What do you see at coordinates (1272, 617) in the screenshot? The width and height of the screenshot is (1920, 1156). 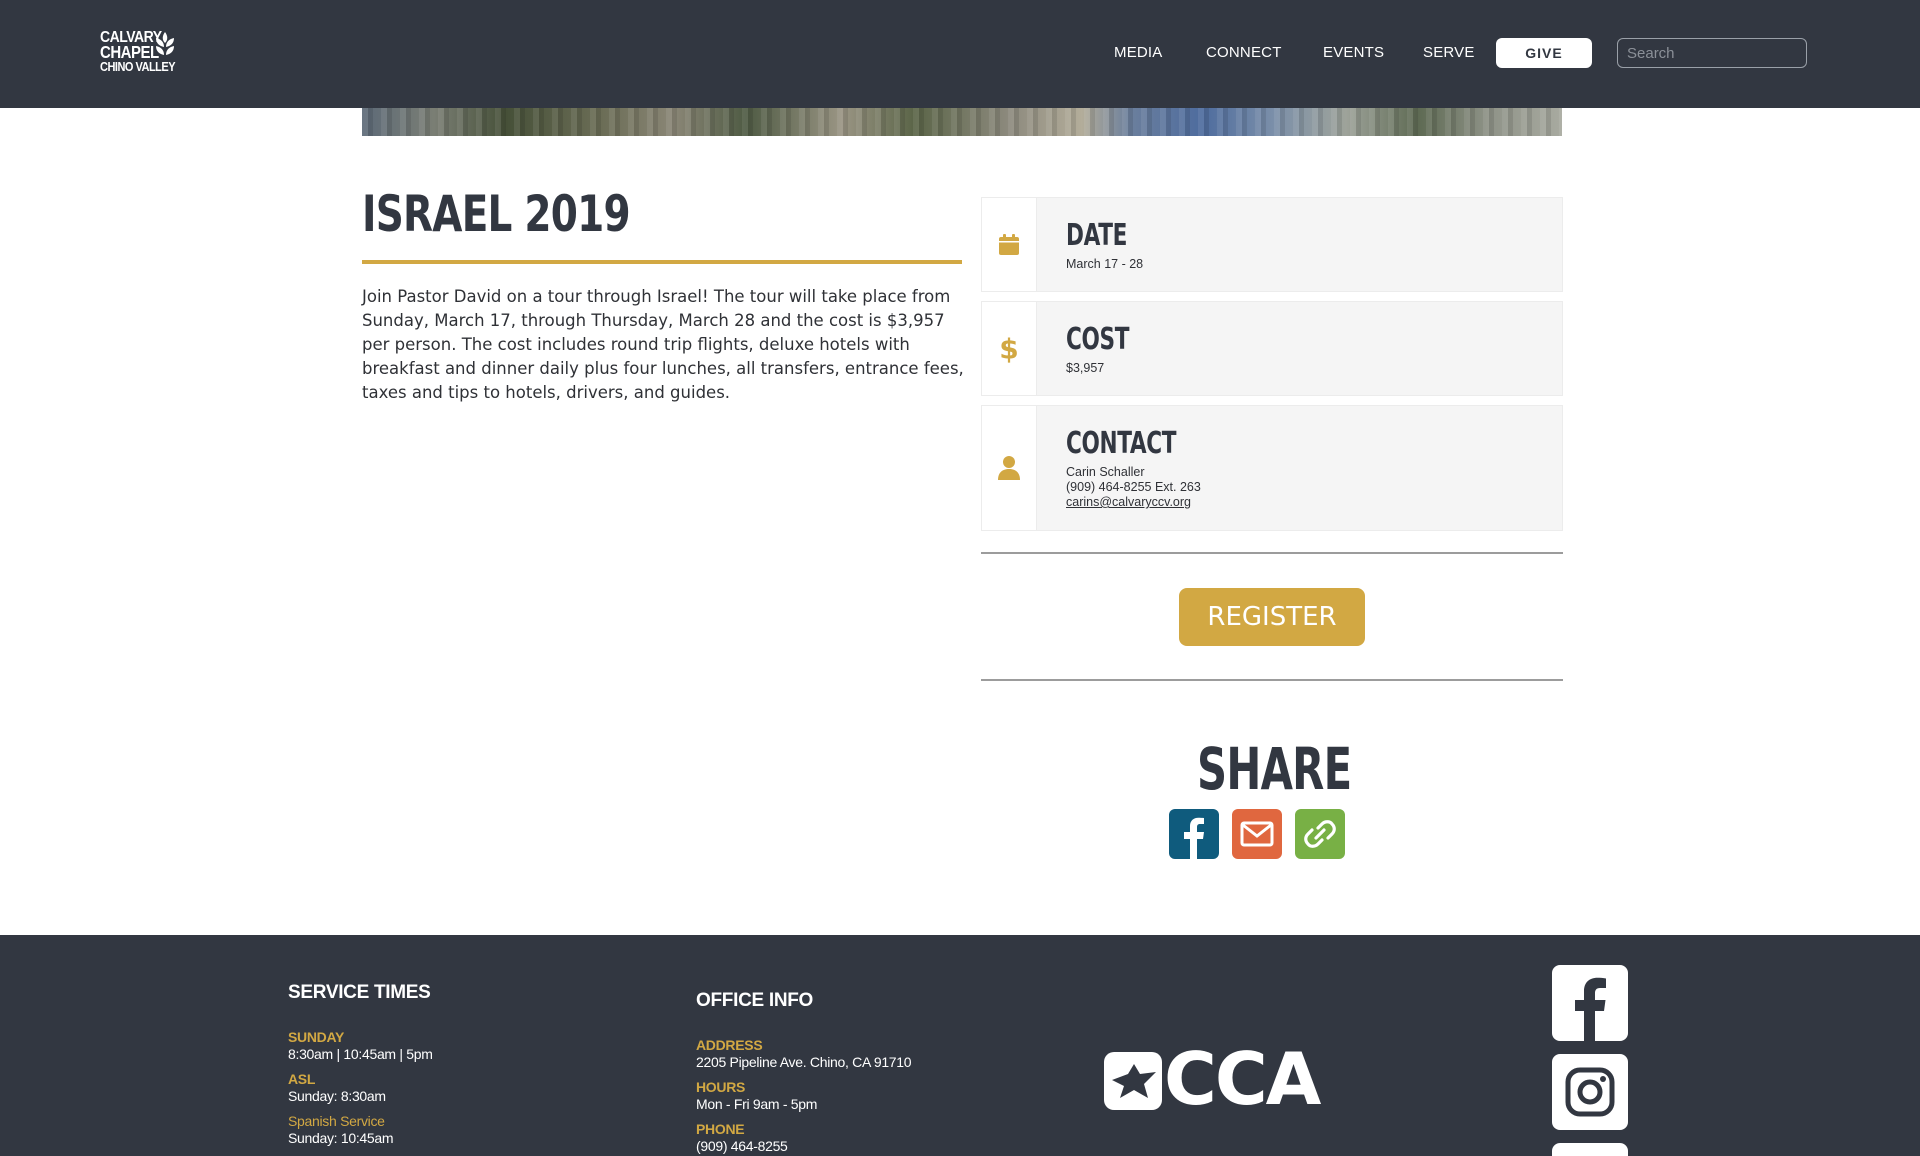 I see `register-button: REGISTER` at bounding box center [1272, 617].